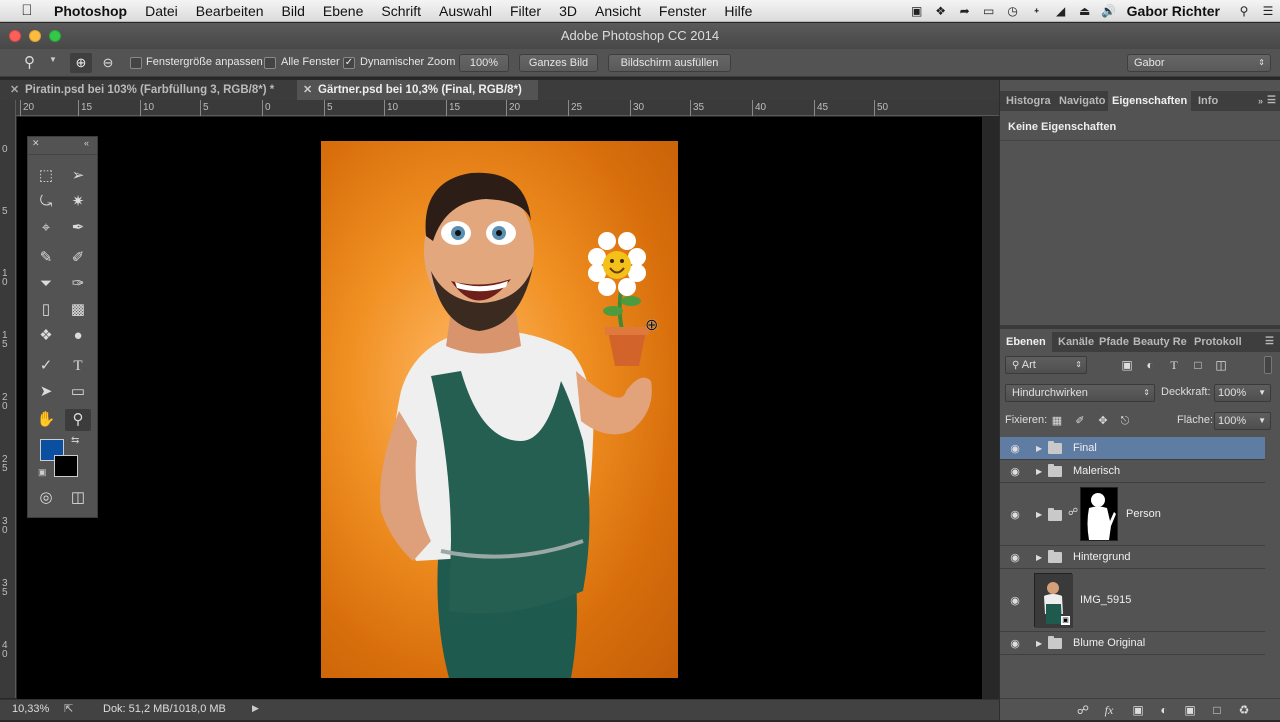  Describe the element at coordinates (46, 202) in the screenshot. I see `lasso-tool-icon: ⤿` at that location.